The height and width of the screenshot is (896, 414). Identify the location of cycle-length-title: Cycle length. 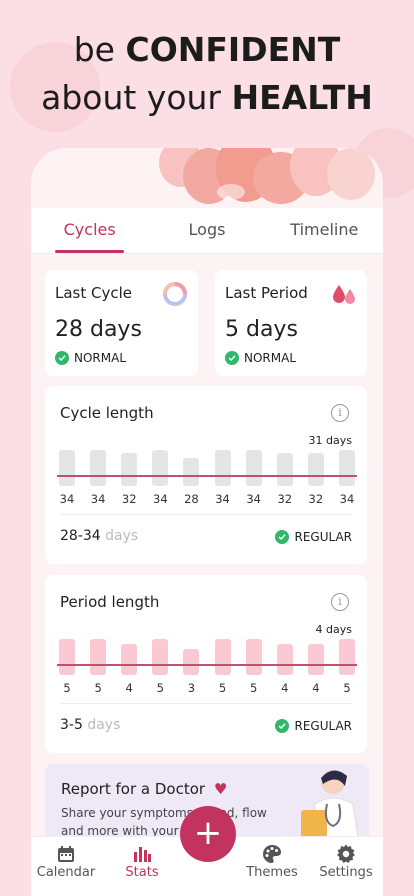
(107, 413).